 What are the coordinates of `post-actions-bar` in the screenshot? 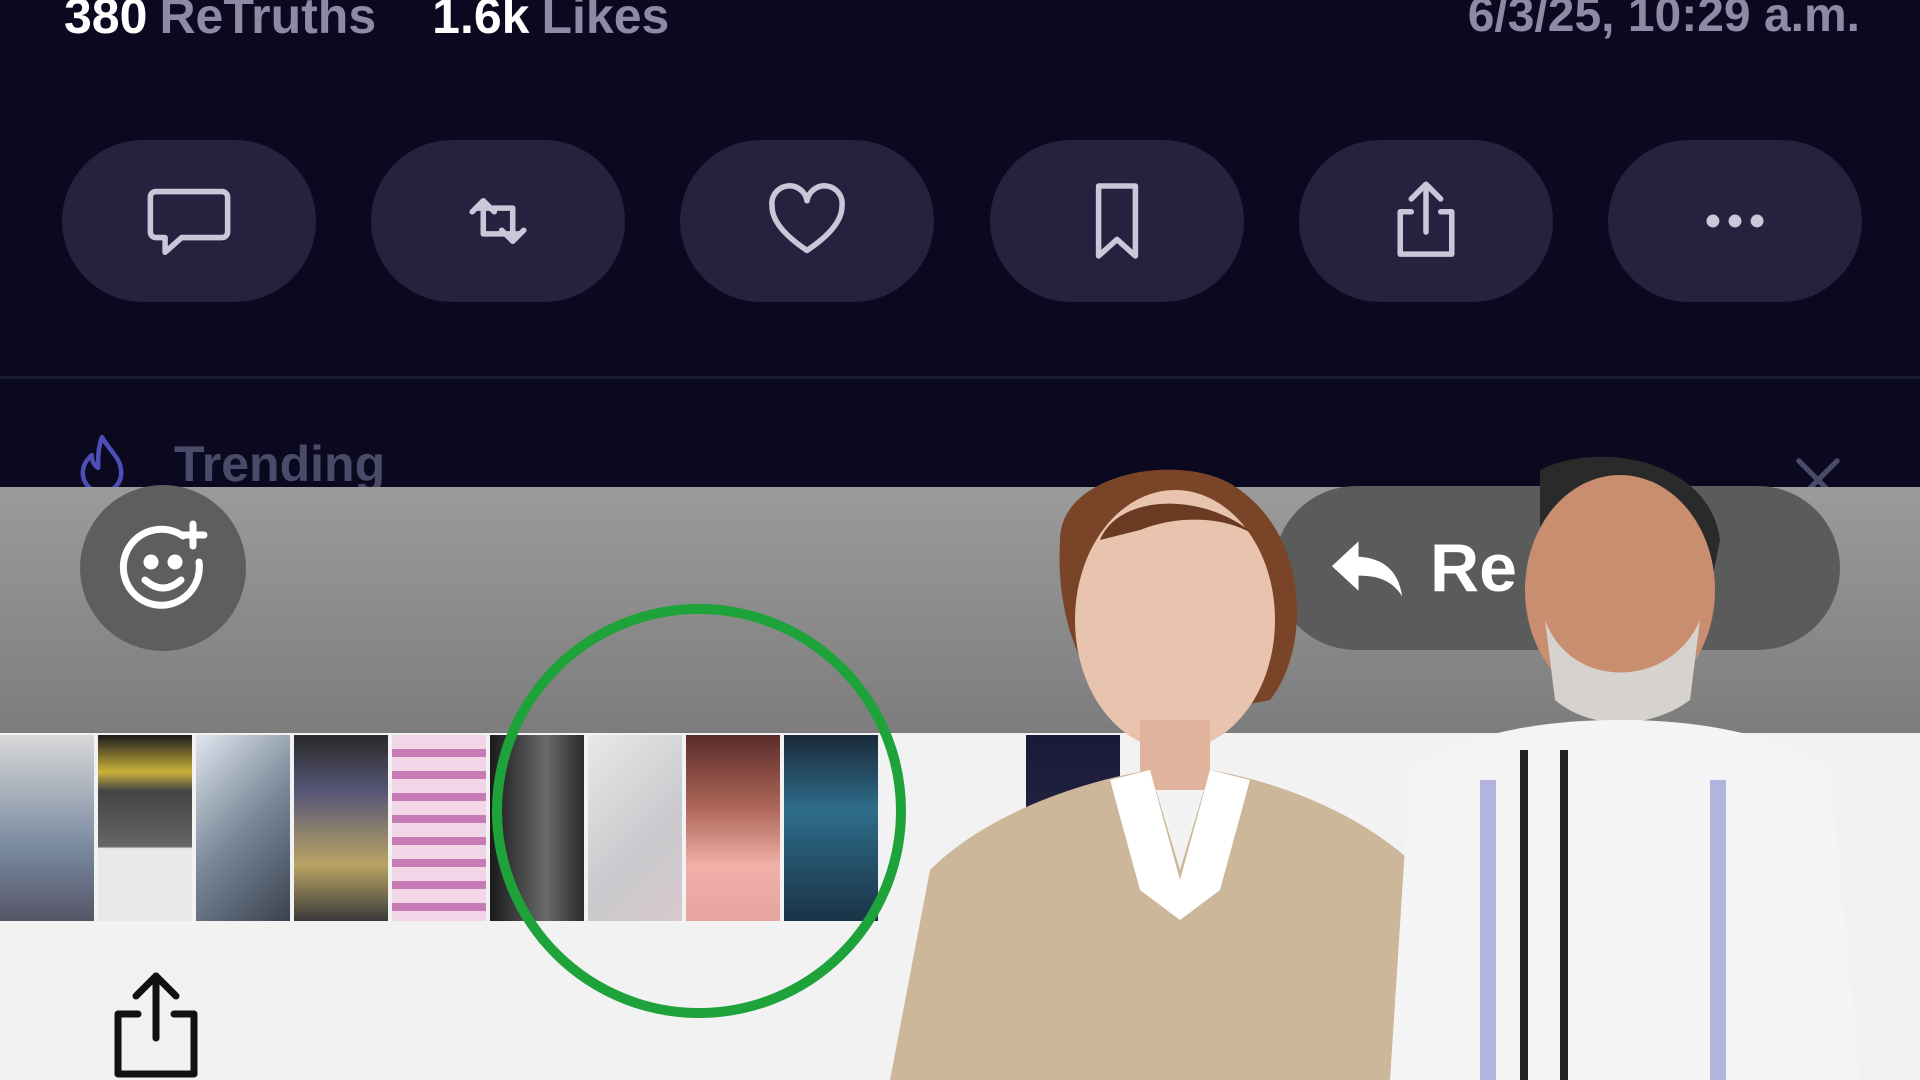 It's located at (962, 221).